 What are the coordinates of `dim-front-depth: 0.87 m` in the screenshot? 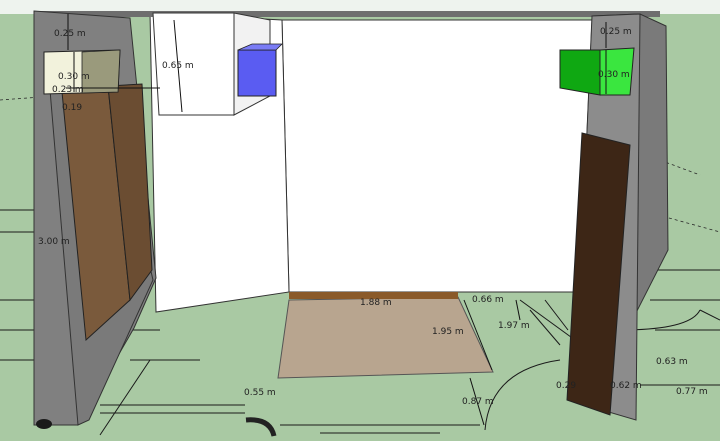 It's located at (478, 402).